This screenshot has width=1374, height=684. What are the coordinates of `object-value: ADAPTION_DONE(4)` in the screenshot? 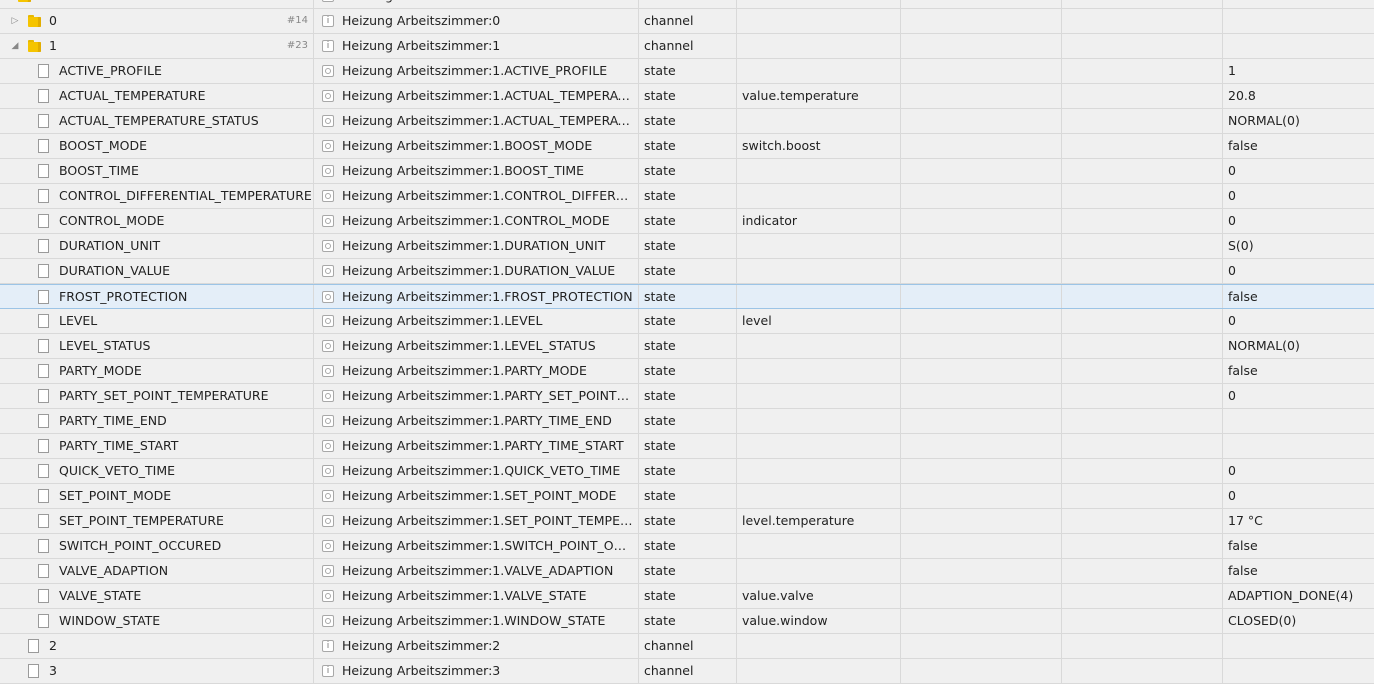 It's located at (1301, 596).